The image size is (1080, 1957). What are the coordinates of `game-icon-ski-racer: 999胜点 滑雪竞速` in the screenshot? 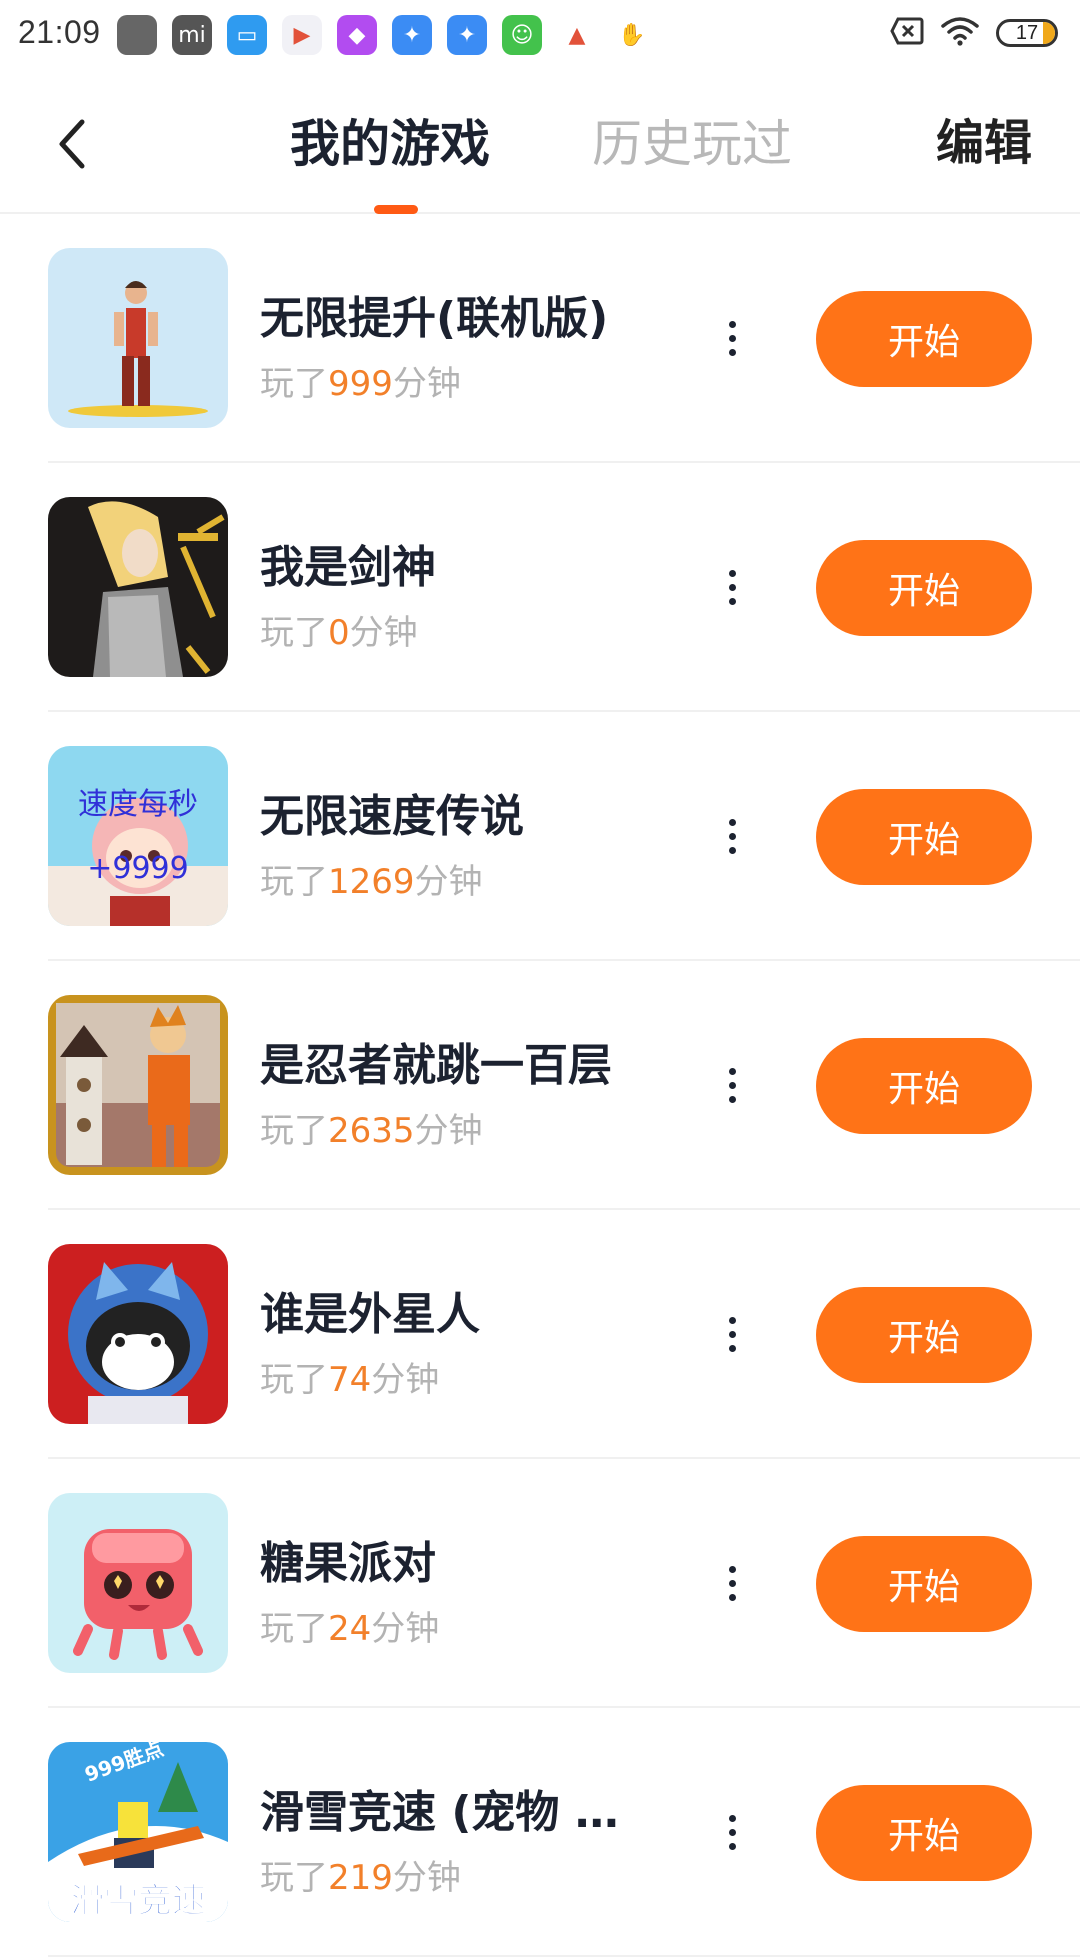 It's located at (138, 1832).